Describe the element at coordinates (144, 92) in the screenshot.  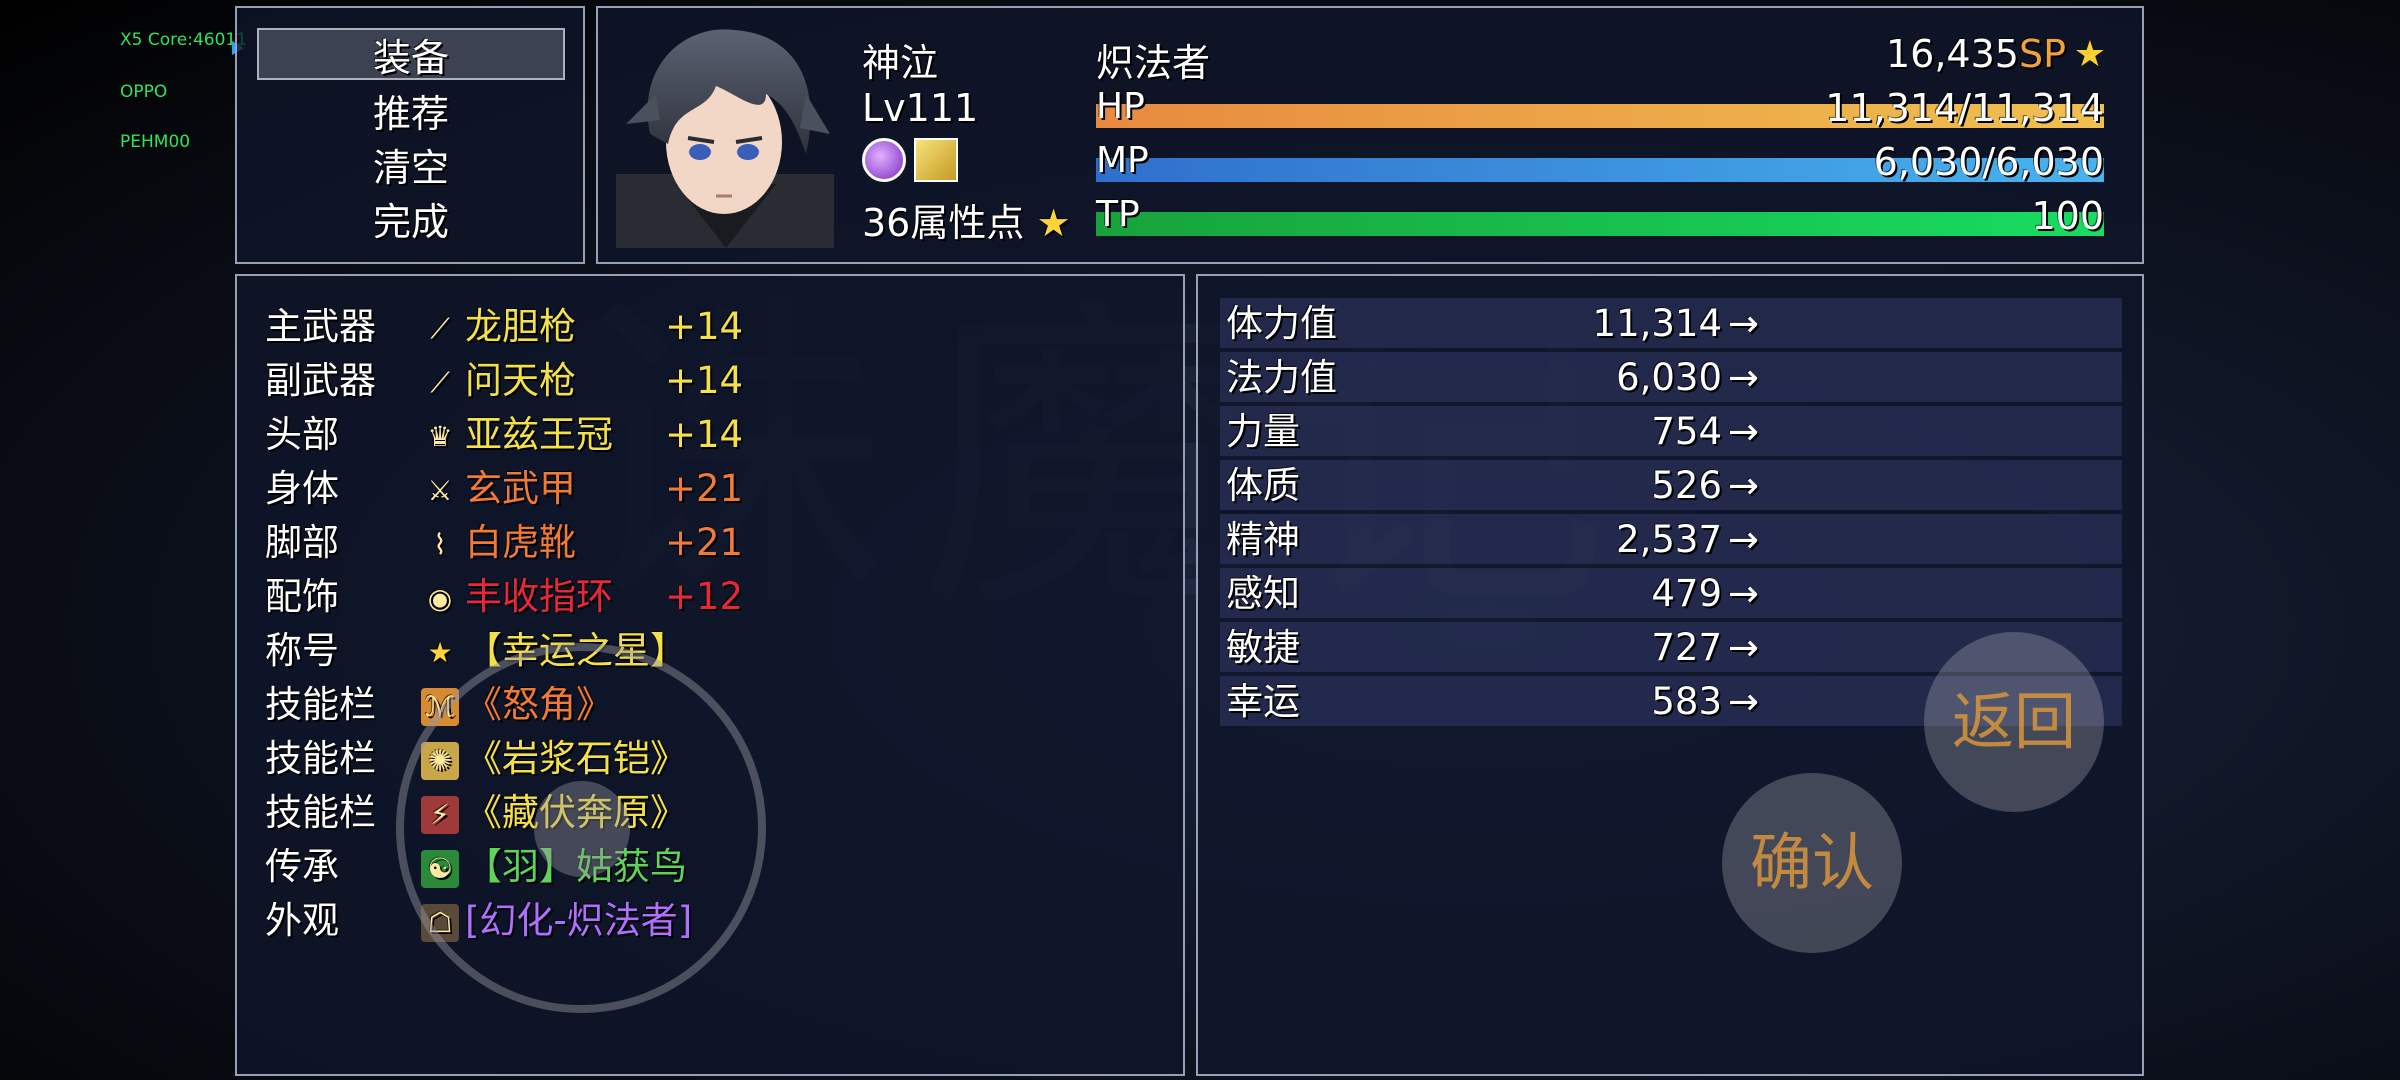
I see `debug-brand-text: OPPO` at that location.